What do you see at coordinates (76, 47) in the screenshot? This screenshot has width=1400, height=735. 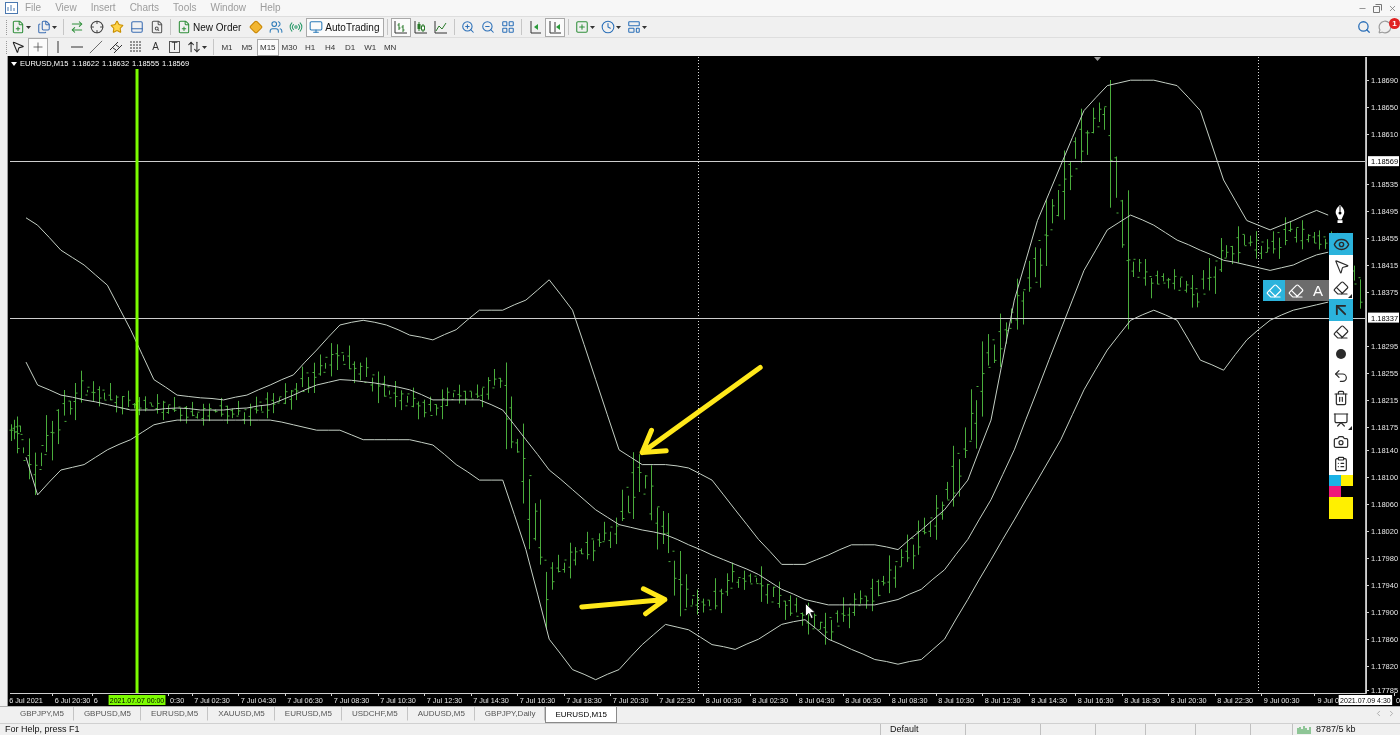 I see `horizontal-line-icon` at bounding box center [76, 47].